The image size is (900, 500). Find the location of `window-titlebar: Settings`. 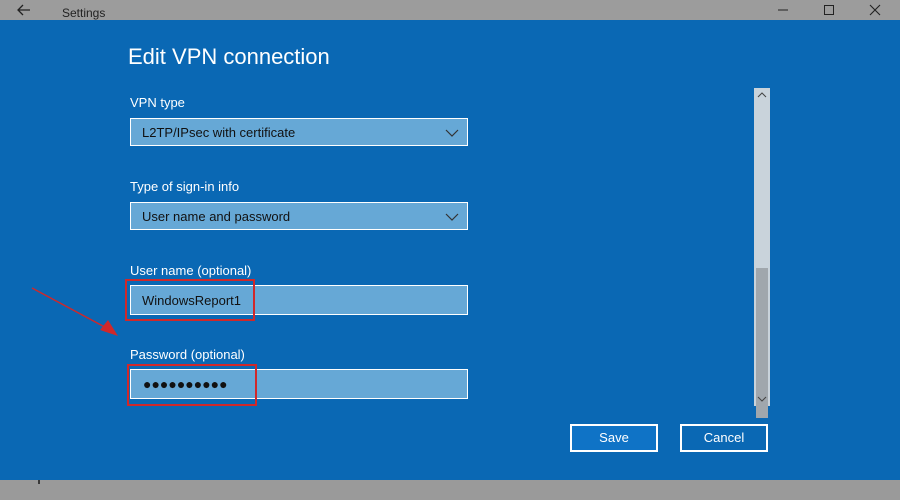

window-titlebar: Settings is located at coordinates (450, 10).